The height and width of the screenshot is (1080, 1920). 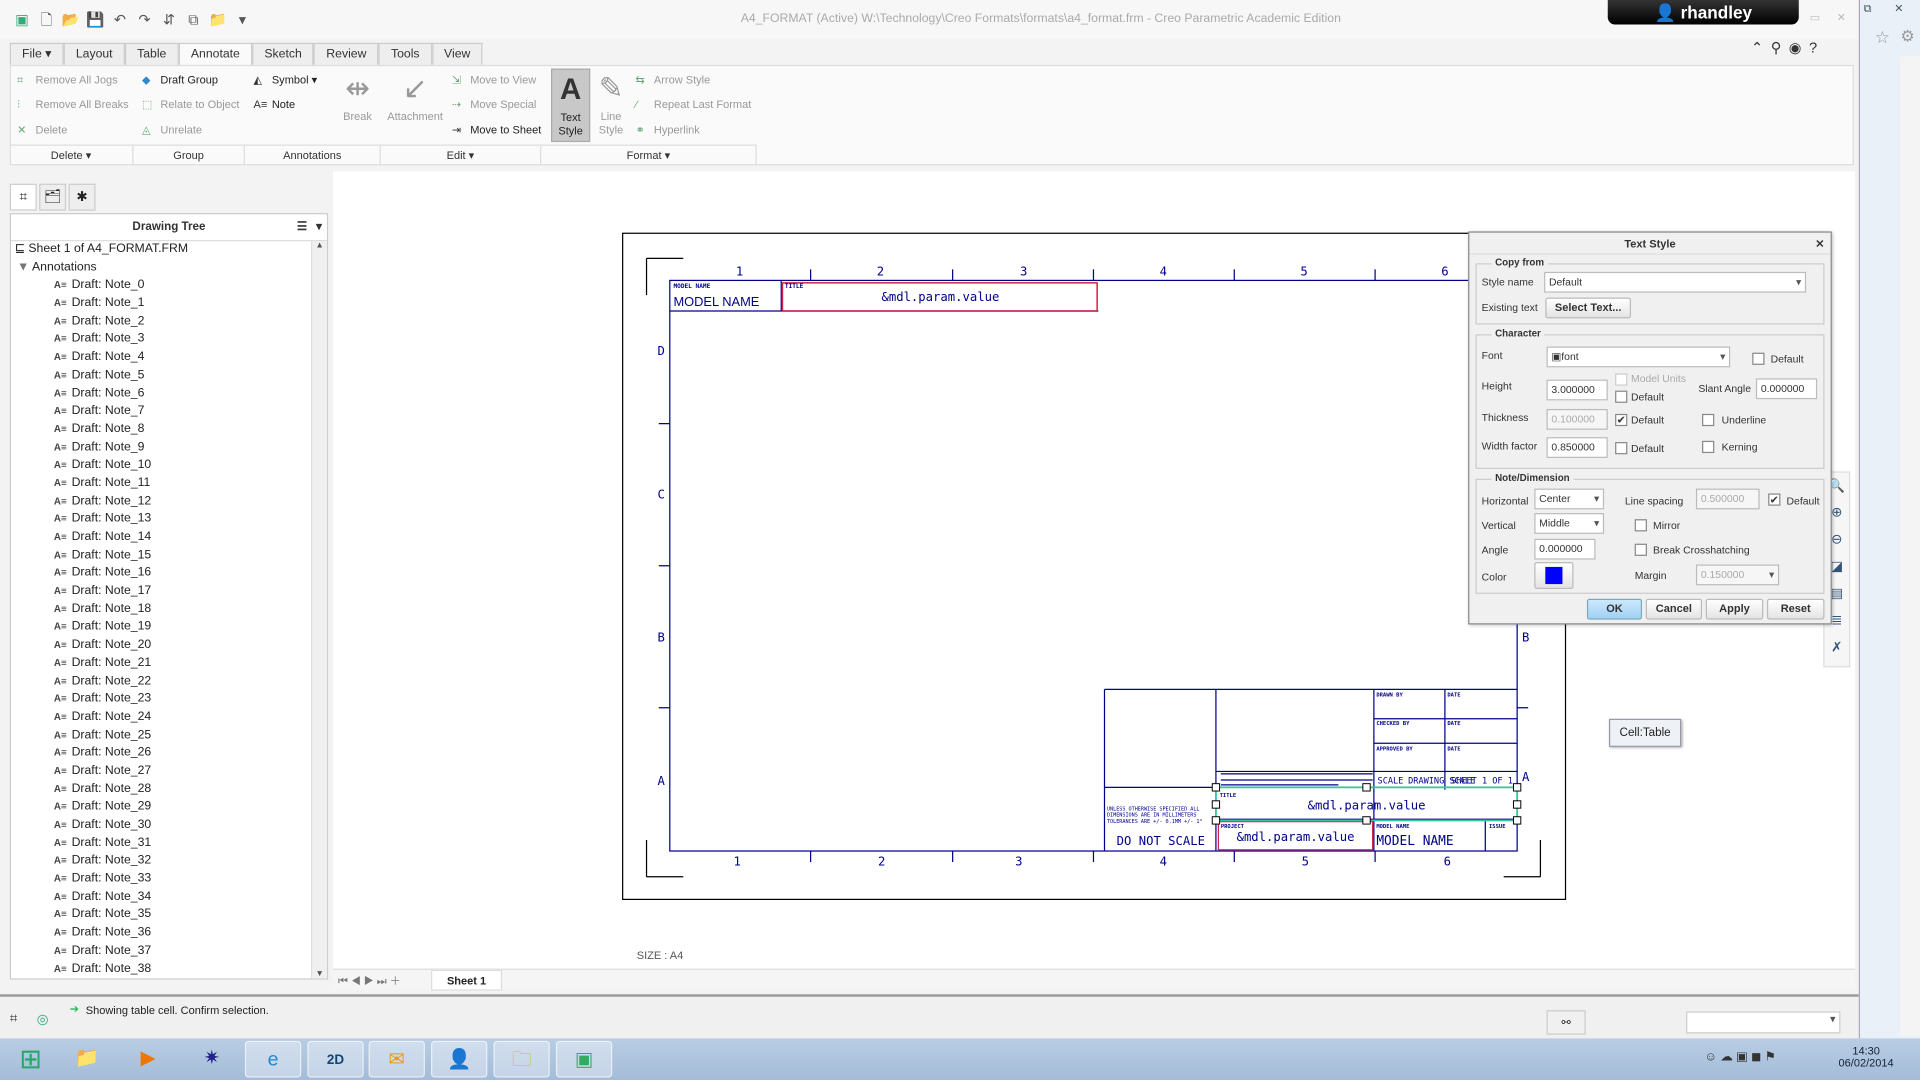 What do you see at coordinates (396, 1059) in the screenshot?
I see `taskbar-outlook-icon: ✉` at bounding box center [396, 1059].